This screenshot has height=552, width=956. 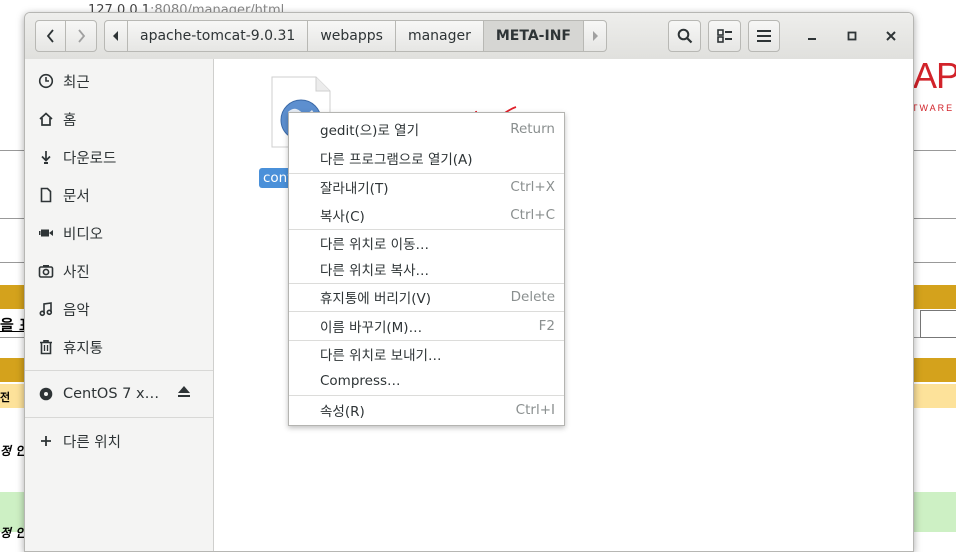 I want to click on sidebar-item-label: 사진, so click(x=76, y=272).